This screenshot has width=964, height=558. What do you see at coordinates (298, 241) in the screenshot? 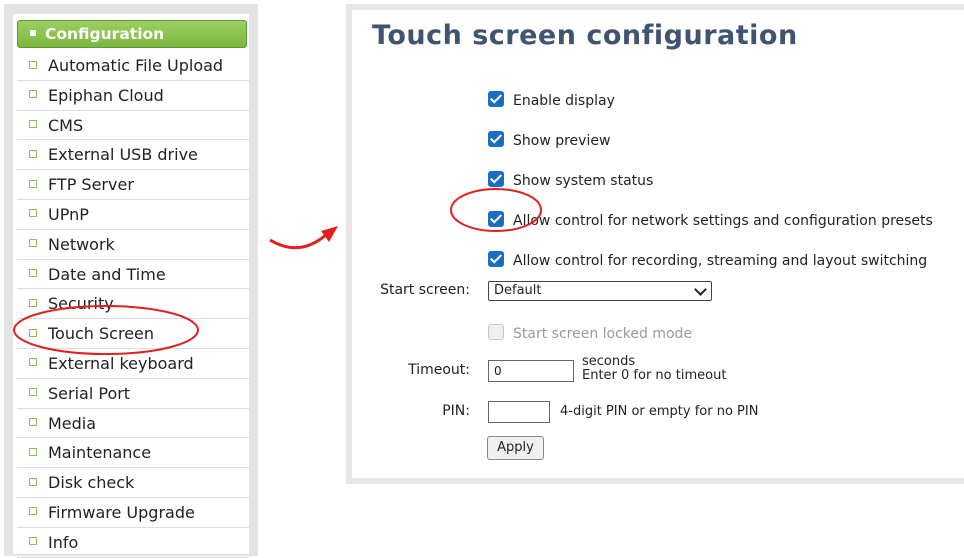
I see `arrow-line` at bounding box center [298, 241].